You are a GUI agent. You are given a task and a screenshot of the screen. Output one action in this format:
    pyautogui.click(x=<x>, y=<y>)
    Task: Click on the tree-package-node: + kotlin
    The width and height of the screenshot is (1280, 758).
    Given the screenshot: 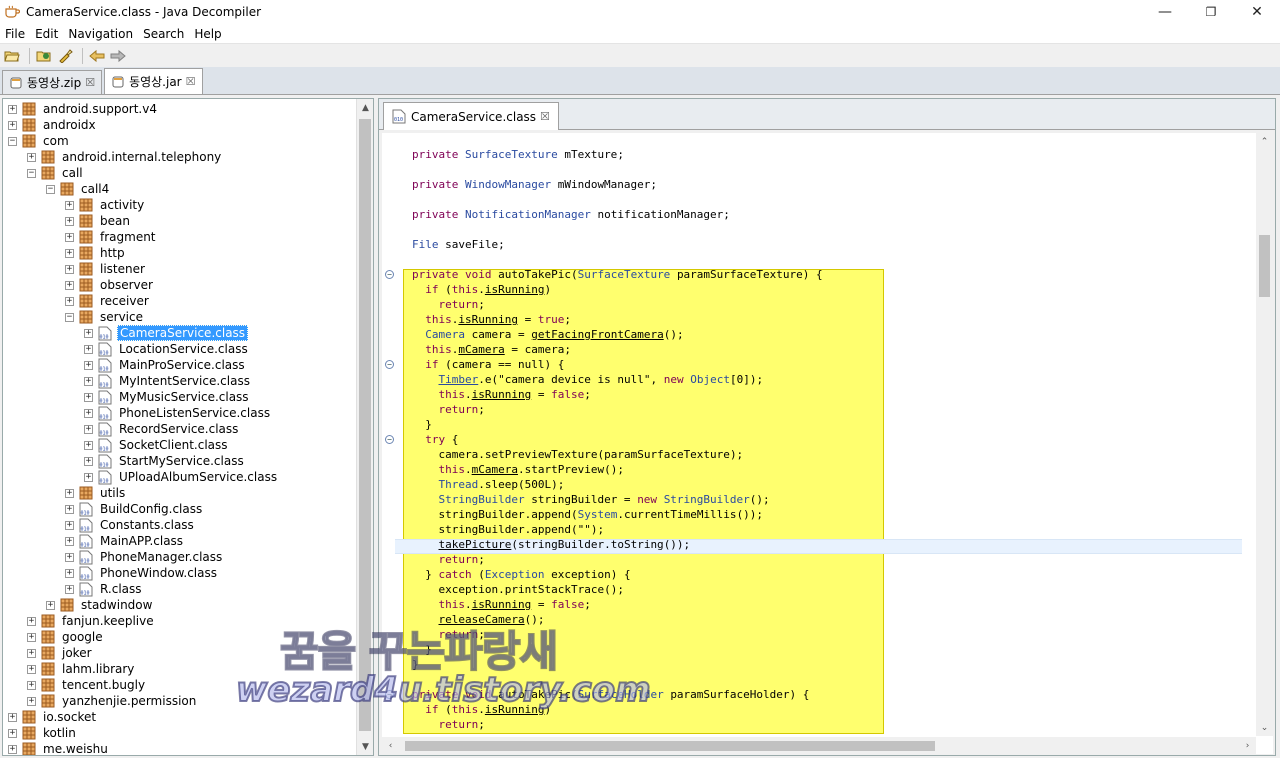 What is the action you would take?
    pyautogui.click(x=43, y=733)
    